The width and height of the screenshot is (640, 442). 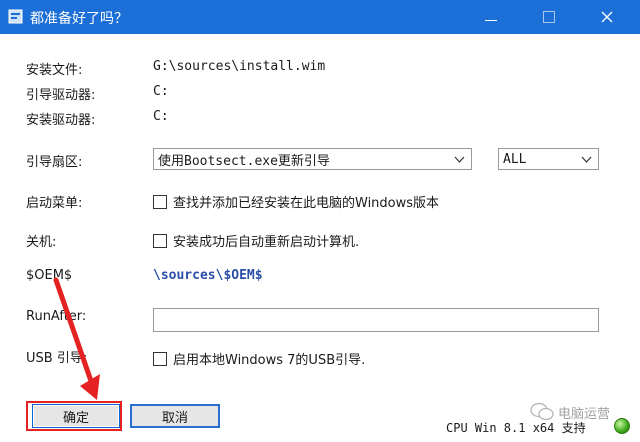 What do you see at coordinates (491, 20) in the screenshot?
I see `minimize-icon` at bounding box center [491, 20].